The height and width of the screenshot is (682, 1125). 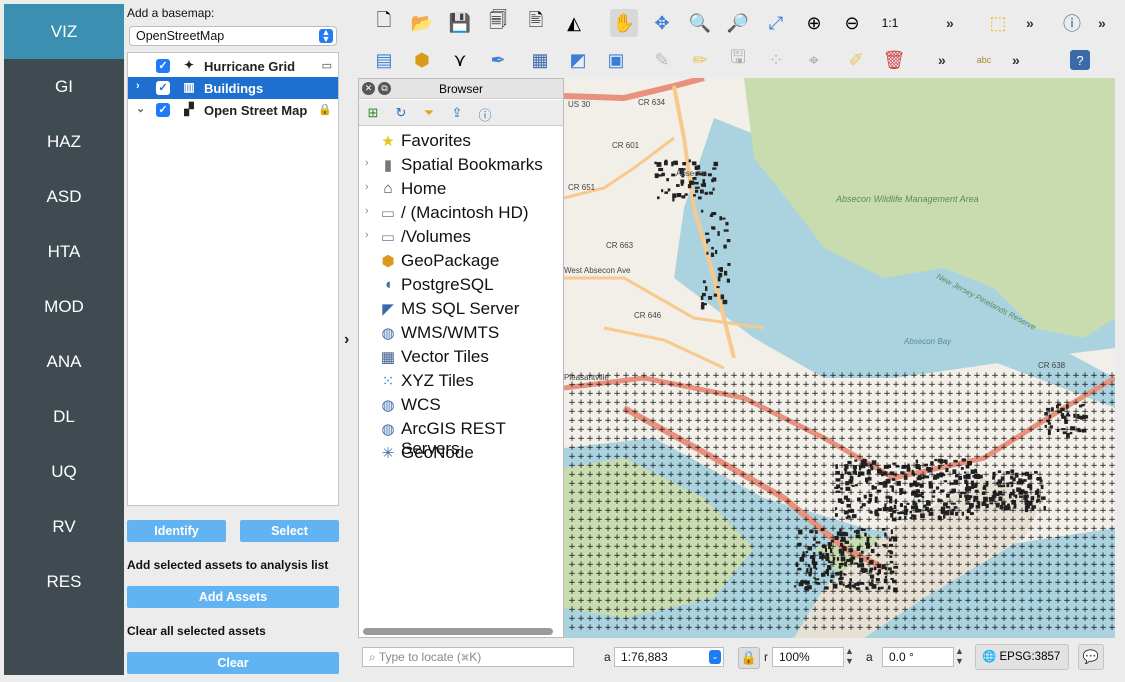 What do you see at coordinates (498, 60) in the screenshot?
I see `pen-icon: ✒` at bounding box center [498, 60].